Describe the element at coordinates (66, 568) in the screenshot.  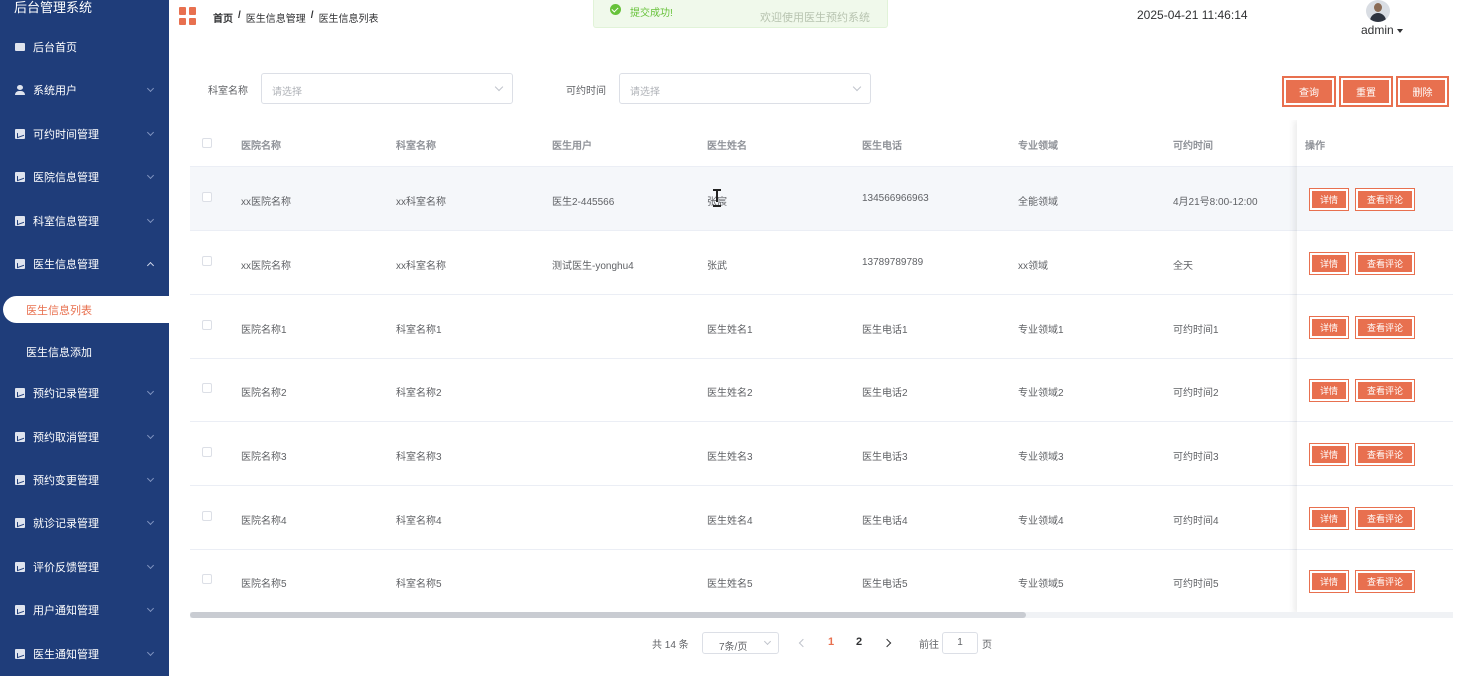
I see `sidebar-item-label: 评价反馈管理` at that location.